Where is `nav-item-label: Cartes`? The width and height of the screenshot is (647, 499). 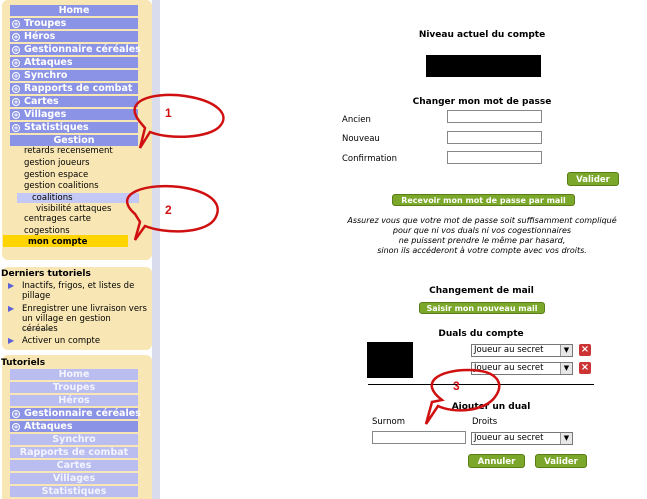
nav-item-label: Cartes is located at coordinates (41, 101).